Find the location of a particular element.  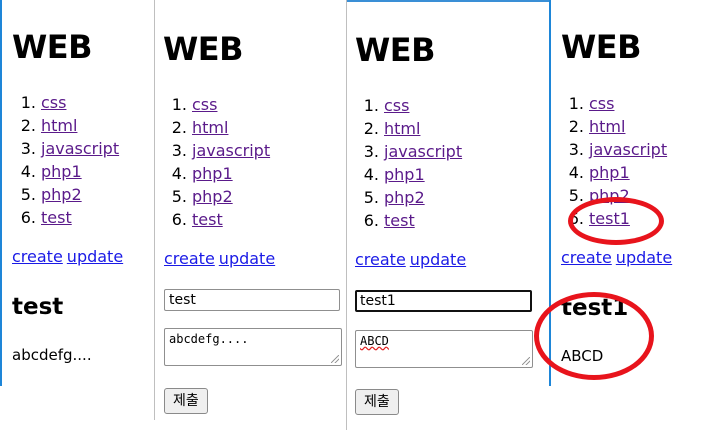

description-text: ABCD is located at coordinates (374, 341).